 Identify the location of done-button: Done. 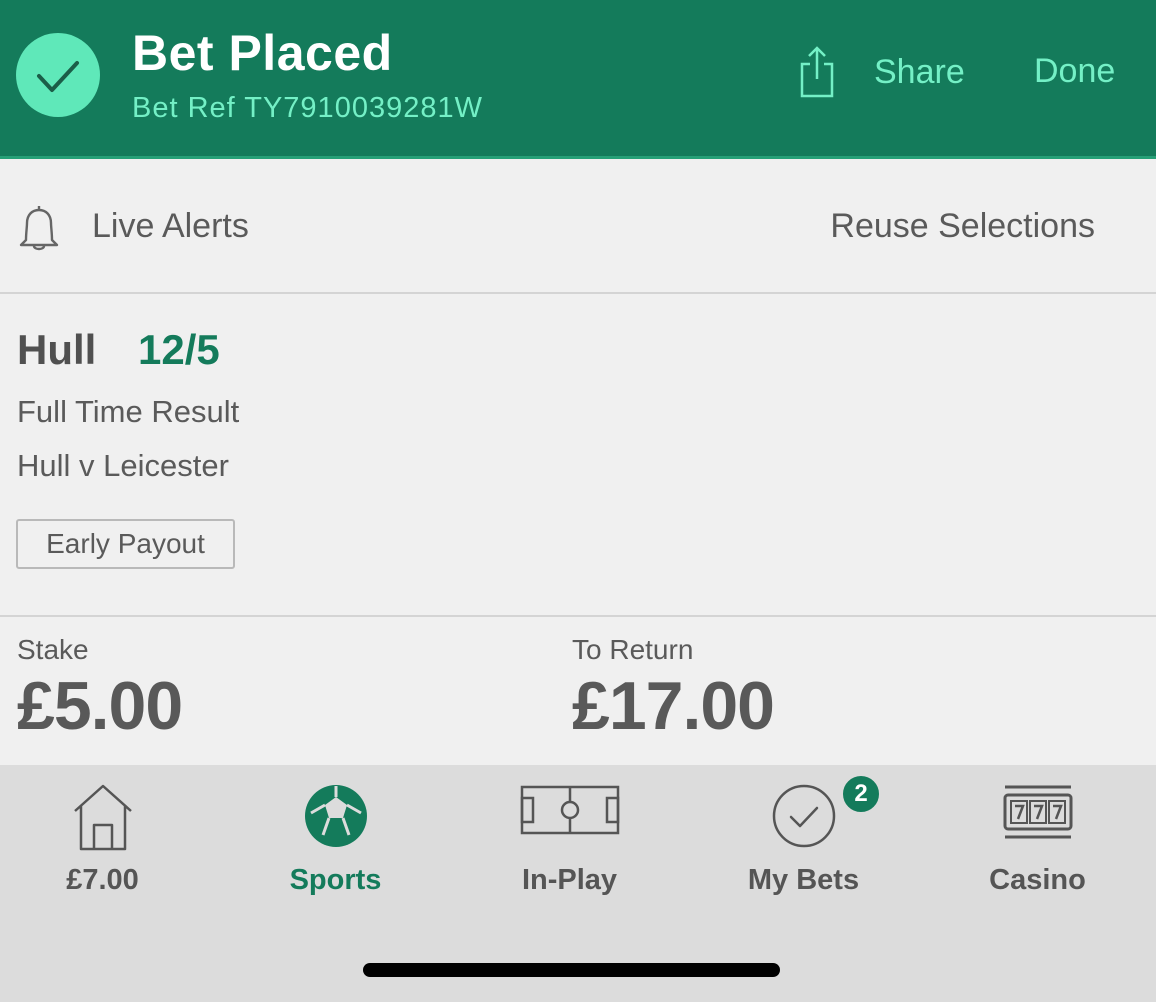
(1074, 71).